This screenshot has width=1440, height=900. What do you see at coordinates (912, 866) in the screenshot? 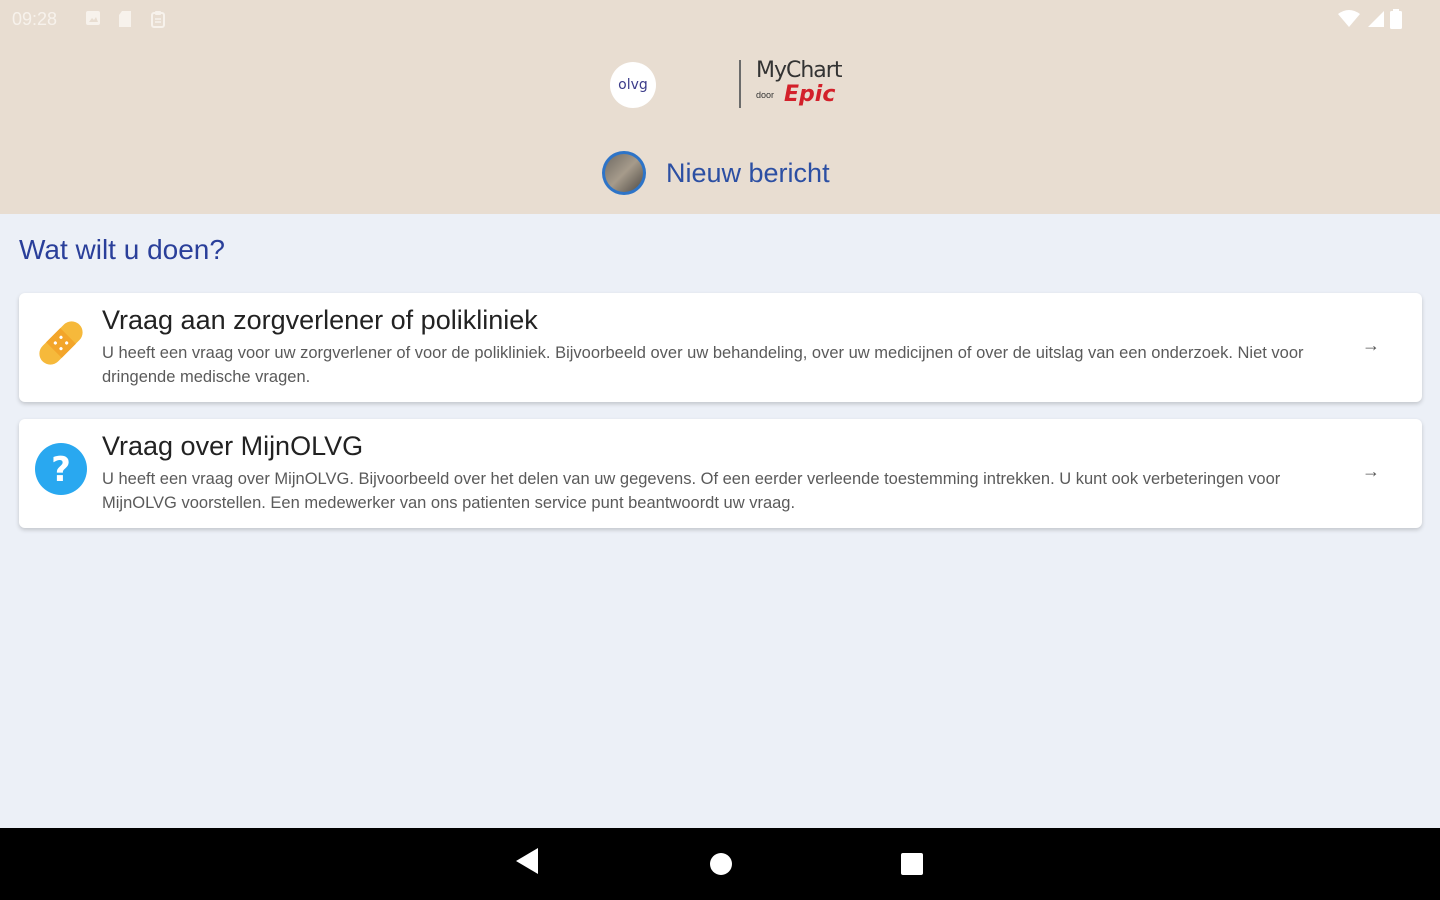
I see `recents-icon` at bounding box center [912, 866].